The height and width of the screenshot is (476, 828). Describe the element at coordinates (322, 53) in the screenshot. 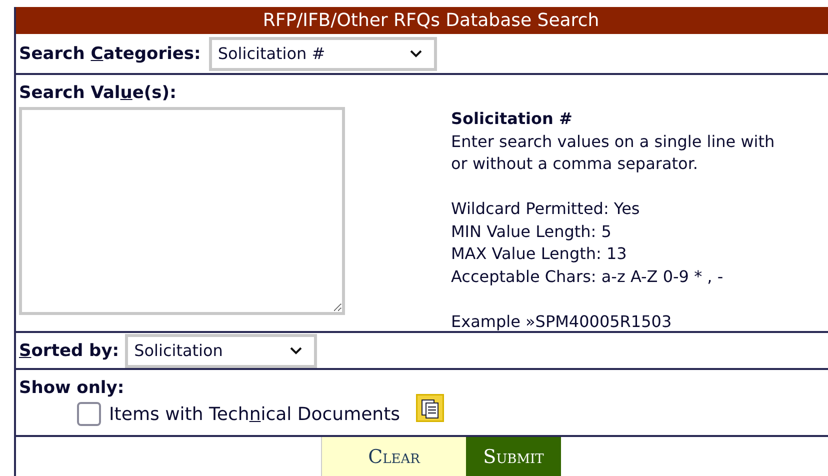

I see `category-dropdown: Solicitation #` at that location.